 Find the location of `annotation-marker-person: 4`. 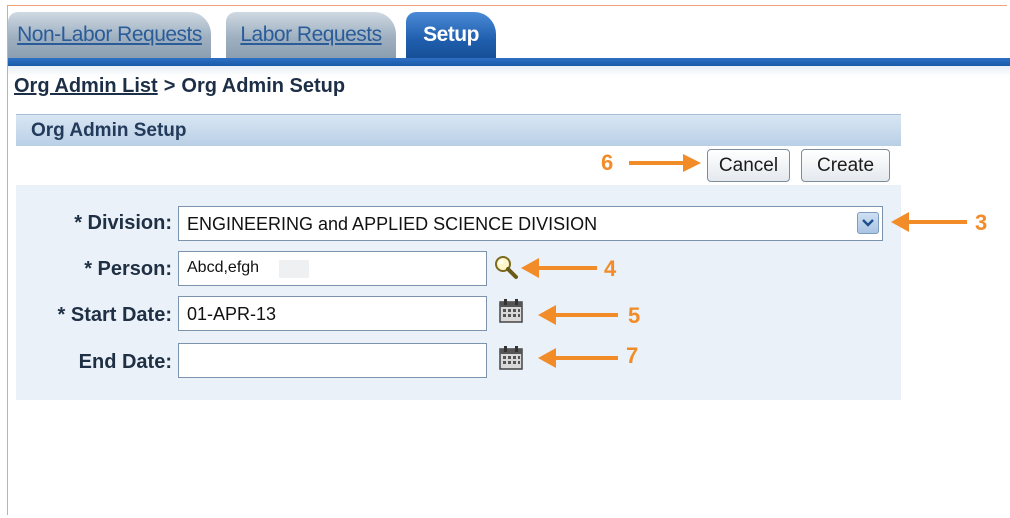

annotation-marker-person: 4 is located at coordinates (610, 268).